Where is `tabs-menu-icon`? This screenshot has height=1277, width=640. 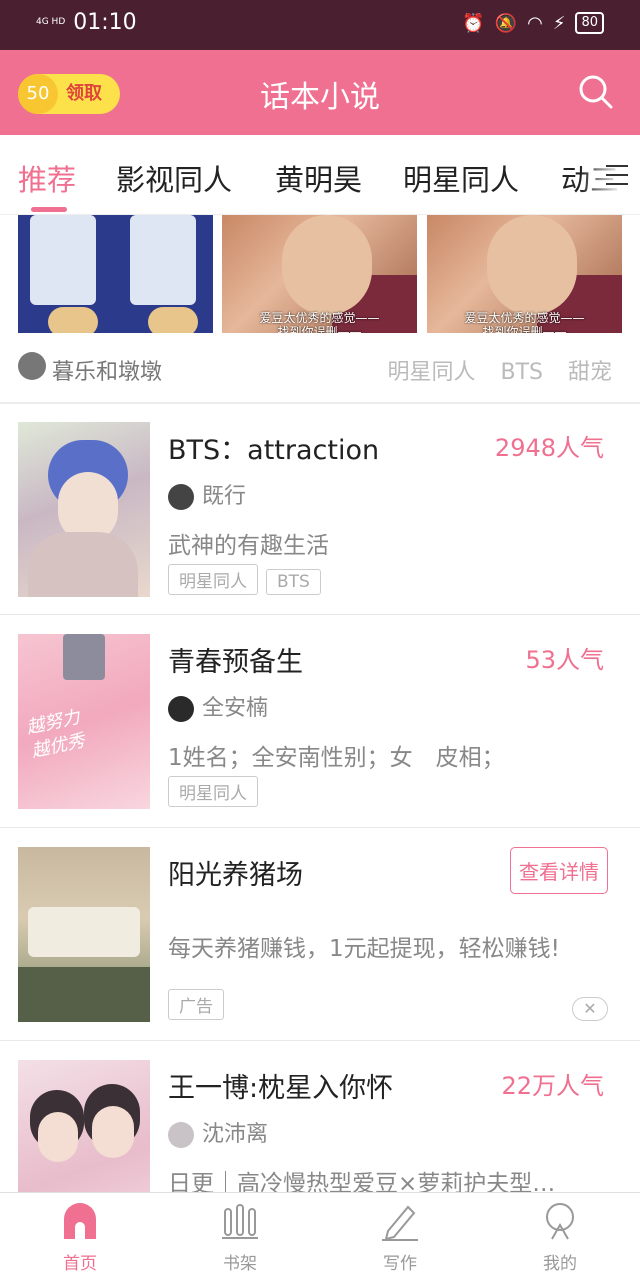 tabs-menu-icon is located at coordinates (617, 178).